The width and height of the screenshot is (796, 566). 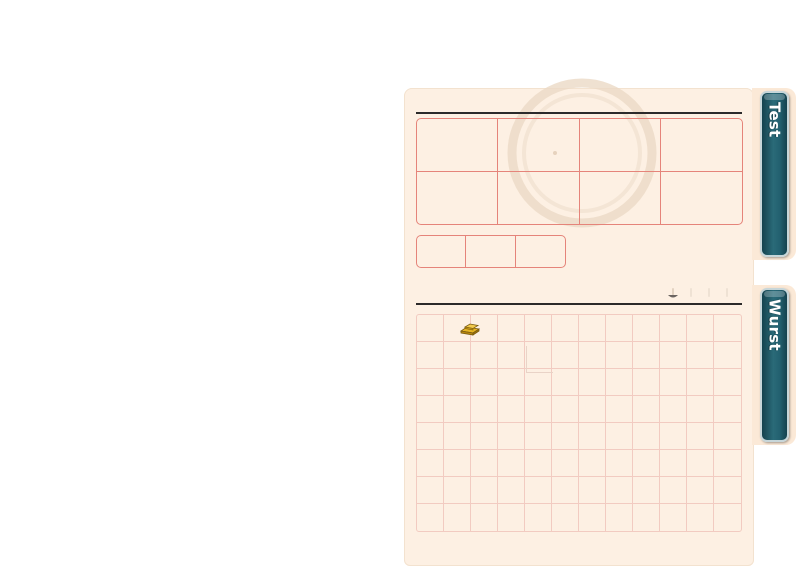 What do you see at coordinates (774, 174) in the screenshot?
I see `tab-test: Test` at bounding box center [774, 174].